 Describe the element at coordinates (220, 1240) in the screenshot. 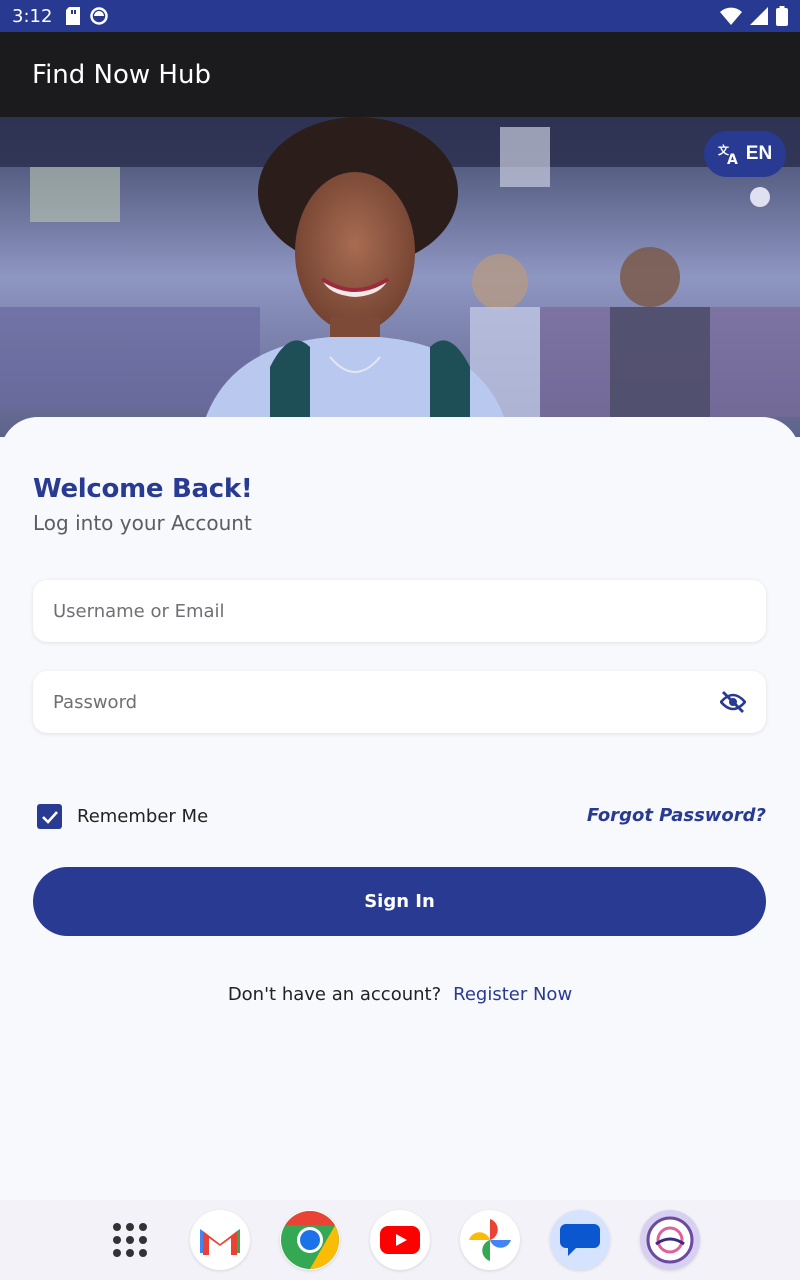

I see `gmail-icon` at that location.